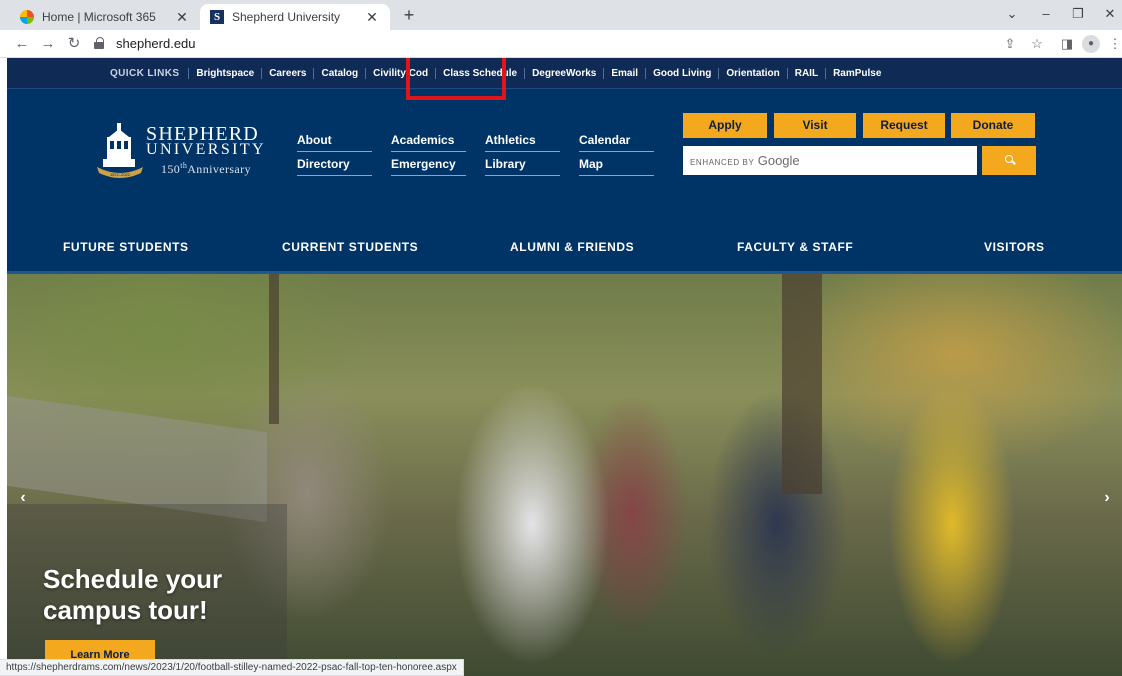  What do you see at coordinates (1091, 44) in the screenshot?
I see `profile-avatar-icon: ●` at bounding box center [1091, 44].